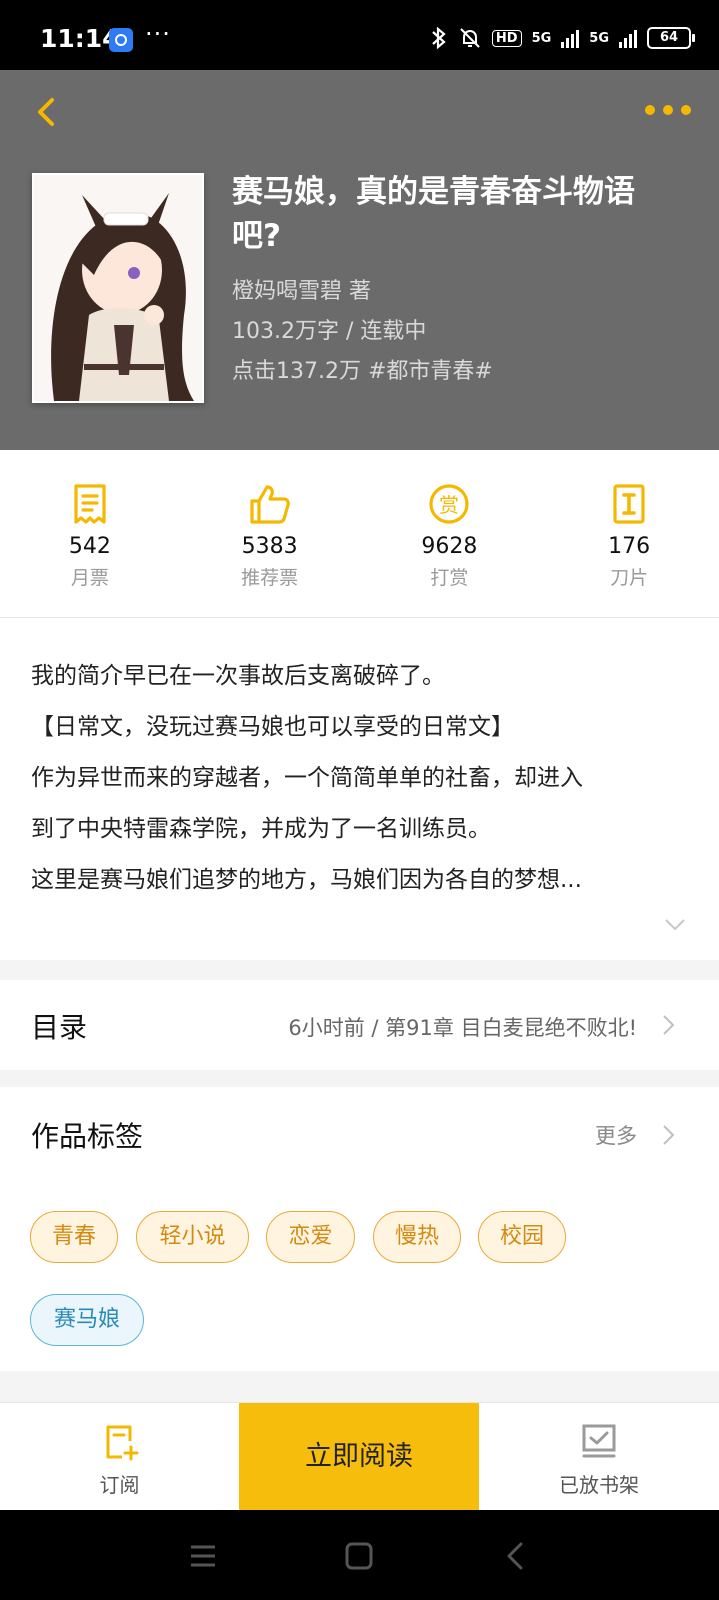  Describe the element at coordinates (671, 38) in the screenshot. I see `battery-icon: 64` at that location.